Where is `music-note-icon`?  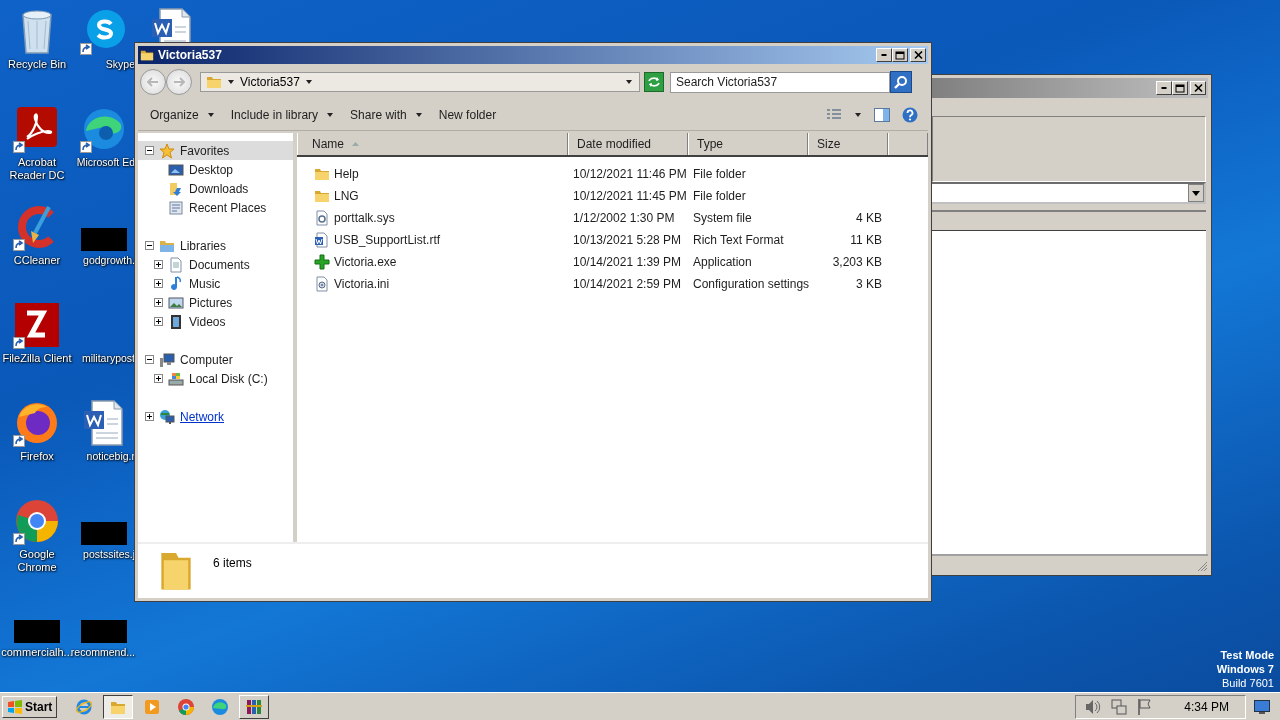
music-note-icon is located at coordinates (176, 283).